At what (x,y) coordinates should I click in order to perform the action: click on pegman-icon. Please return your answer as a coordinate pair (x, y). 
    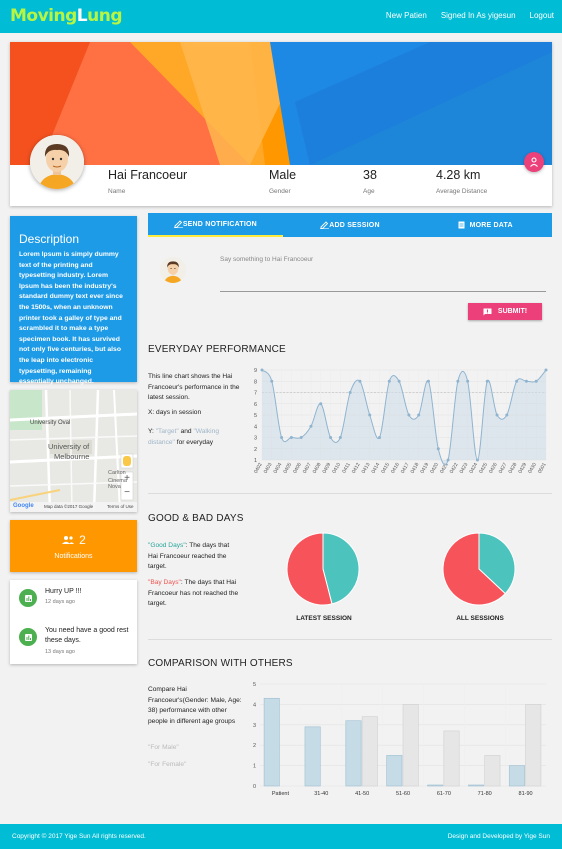
    Looking at the image, I should click on (127, 461).